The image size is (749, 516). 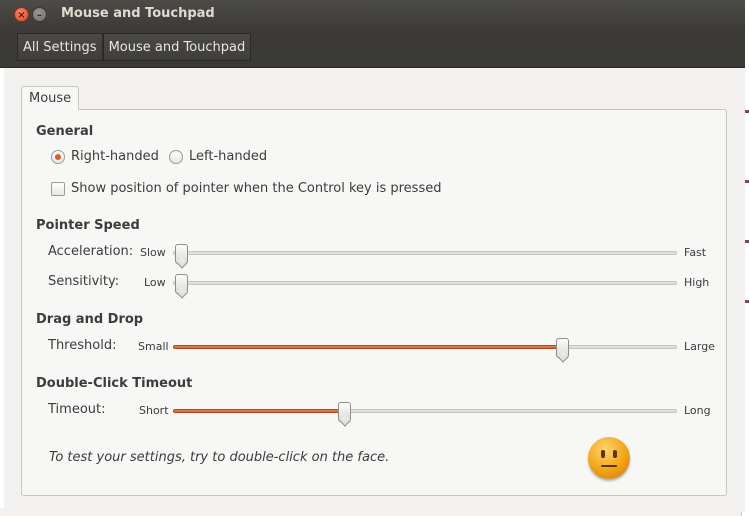 I want to click on timeout-min-label: Short, so click(x=154, y=410).